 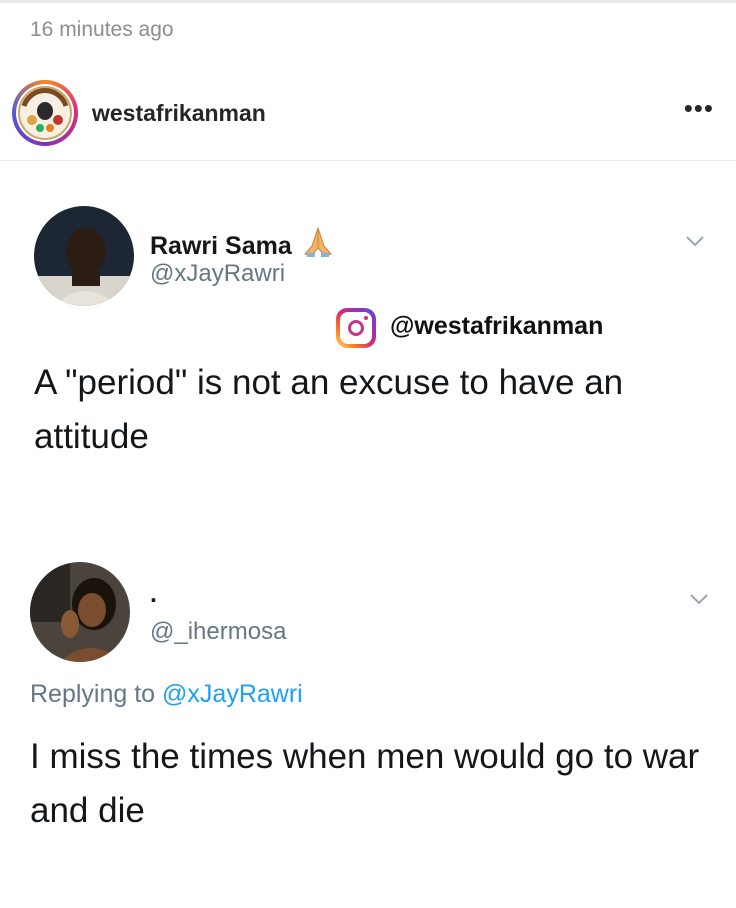 I want to click on more-options-icon: •••, so click(x=699, y=108).